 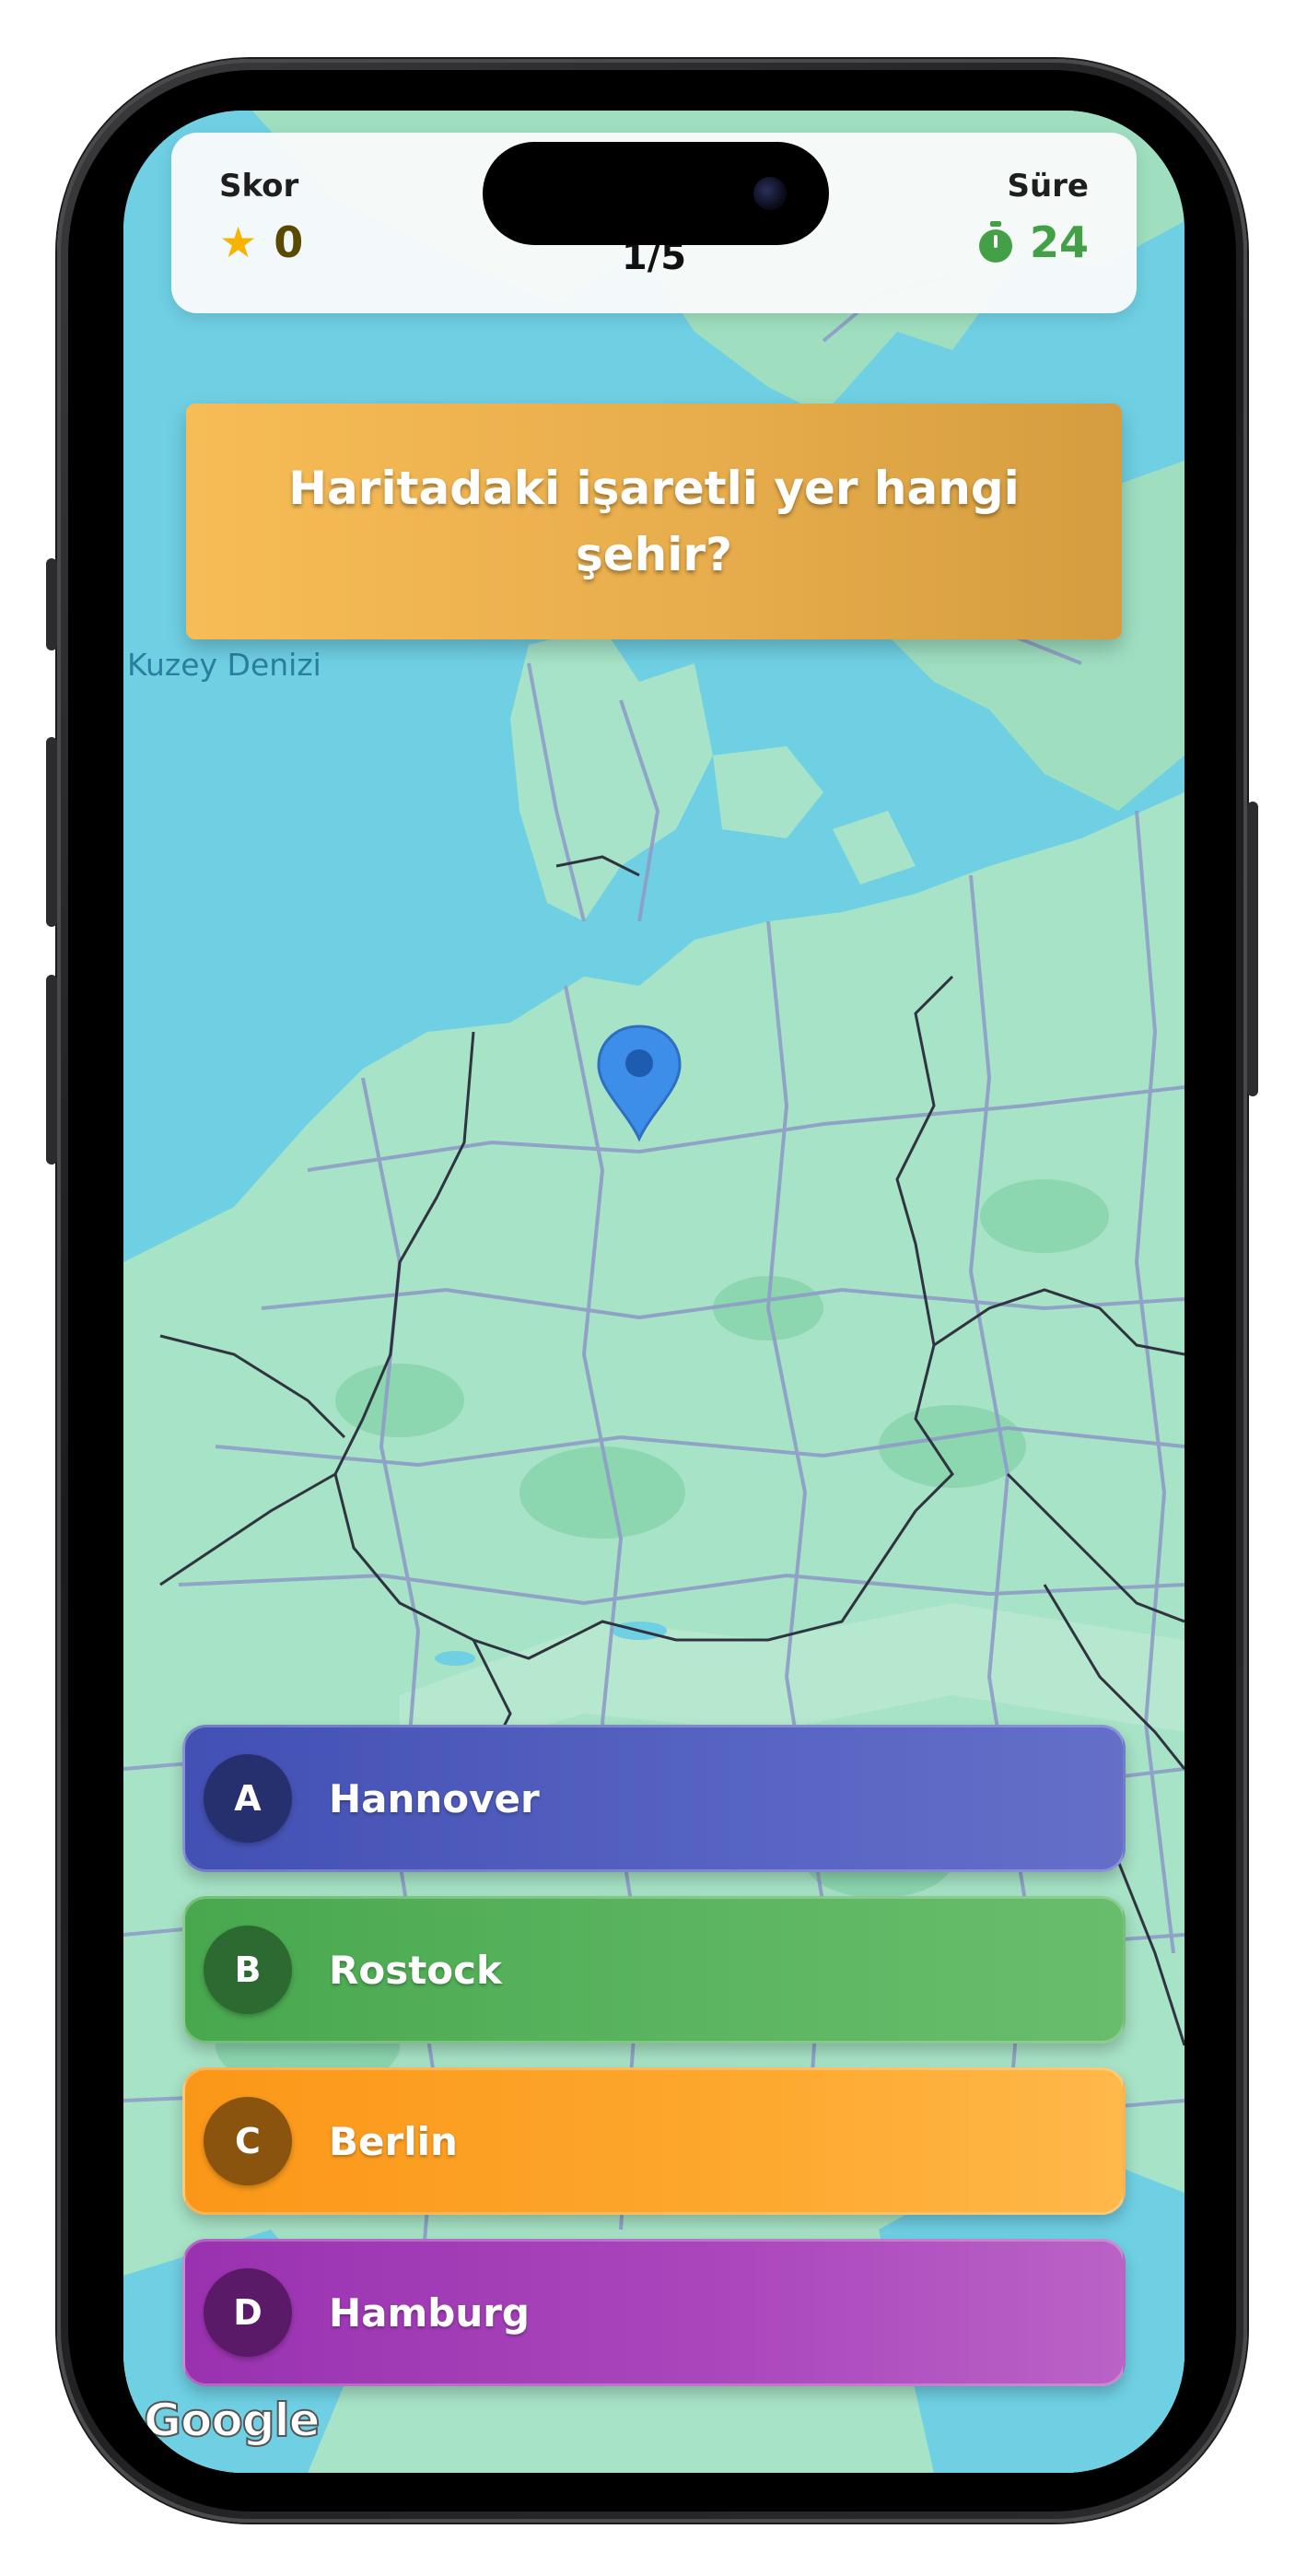 I want to click on answer-label-c: Berlin, so click(x=394, y=2141).